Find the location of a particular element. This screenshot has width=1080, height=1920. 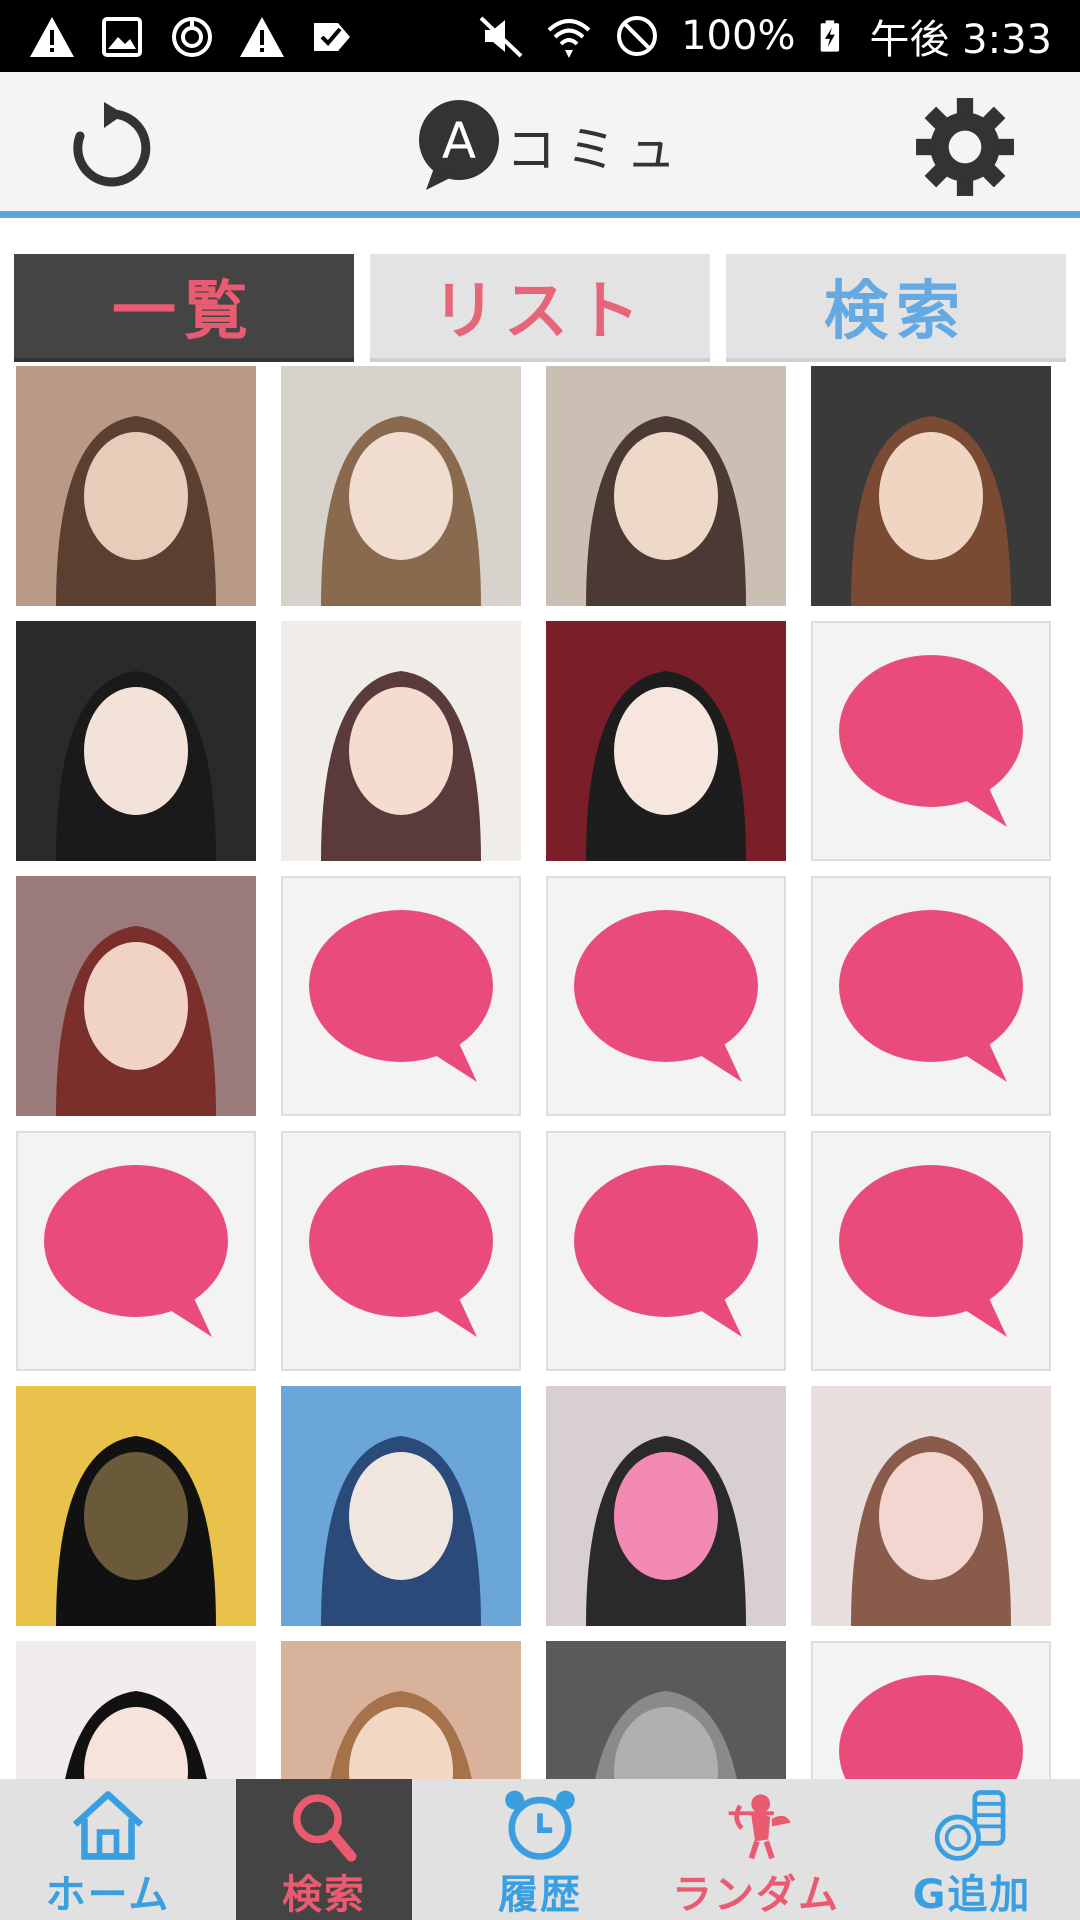

image-icon is located at coordinates (122, 37).